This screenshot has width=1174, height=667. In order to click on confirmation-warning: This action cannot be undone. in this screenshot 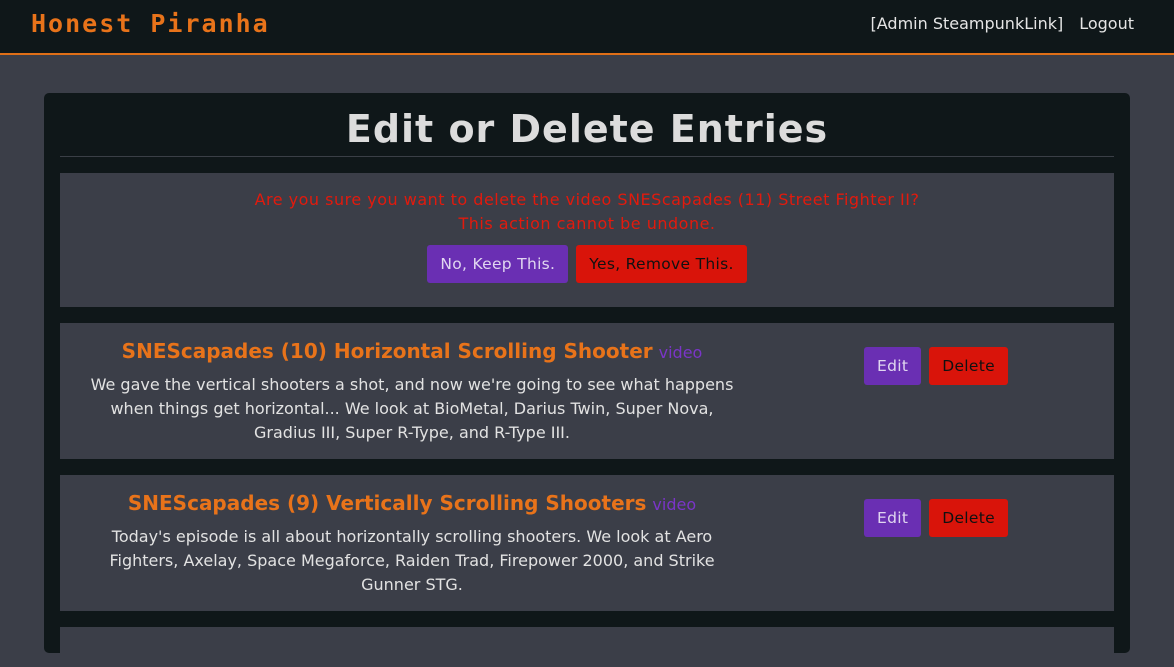, I will do `click(587, 223)`.